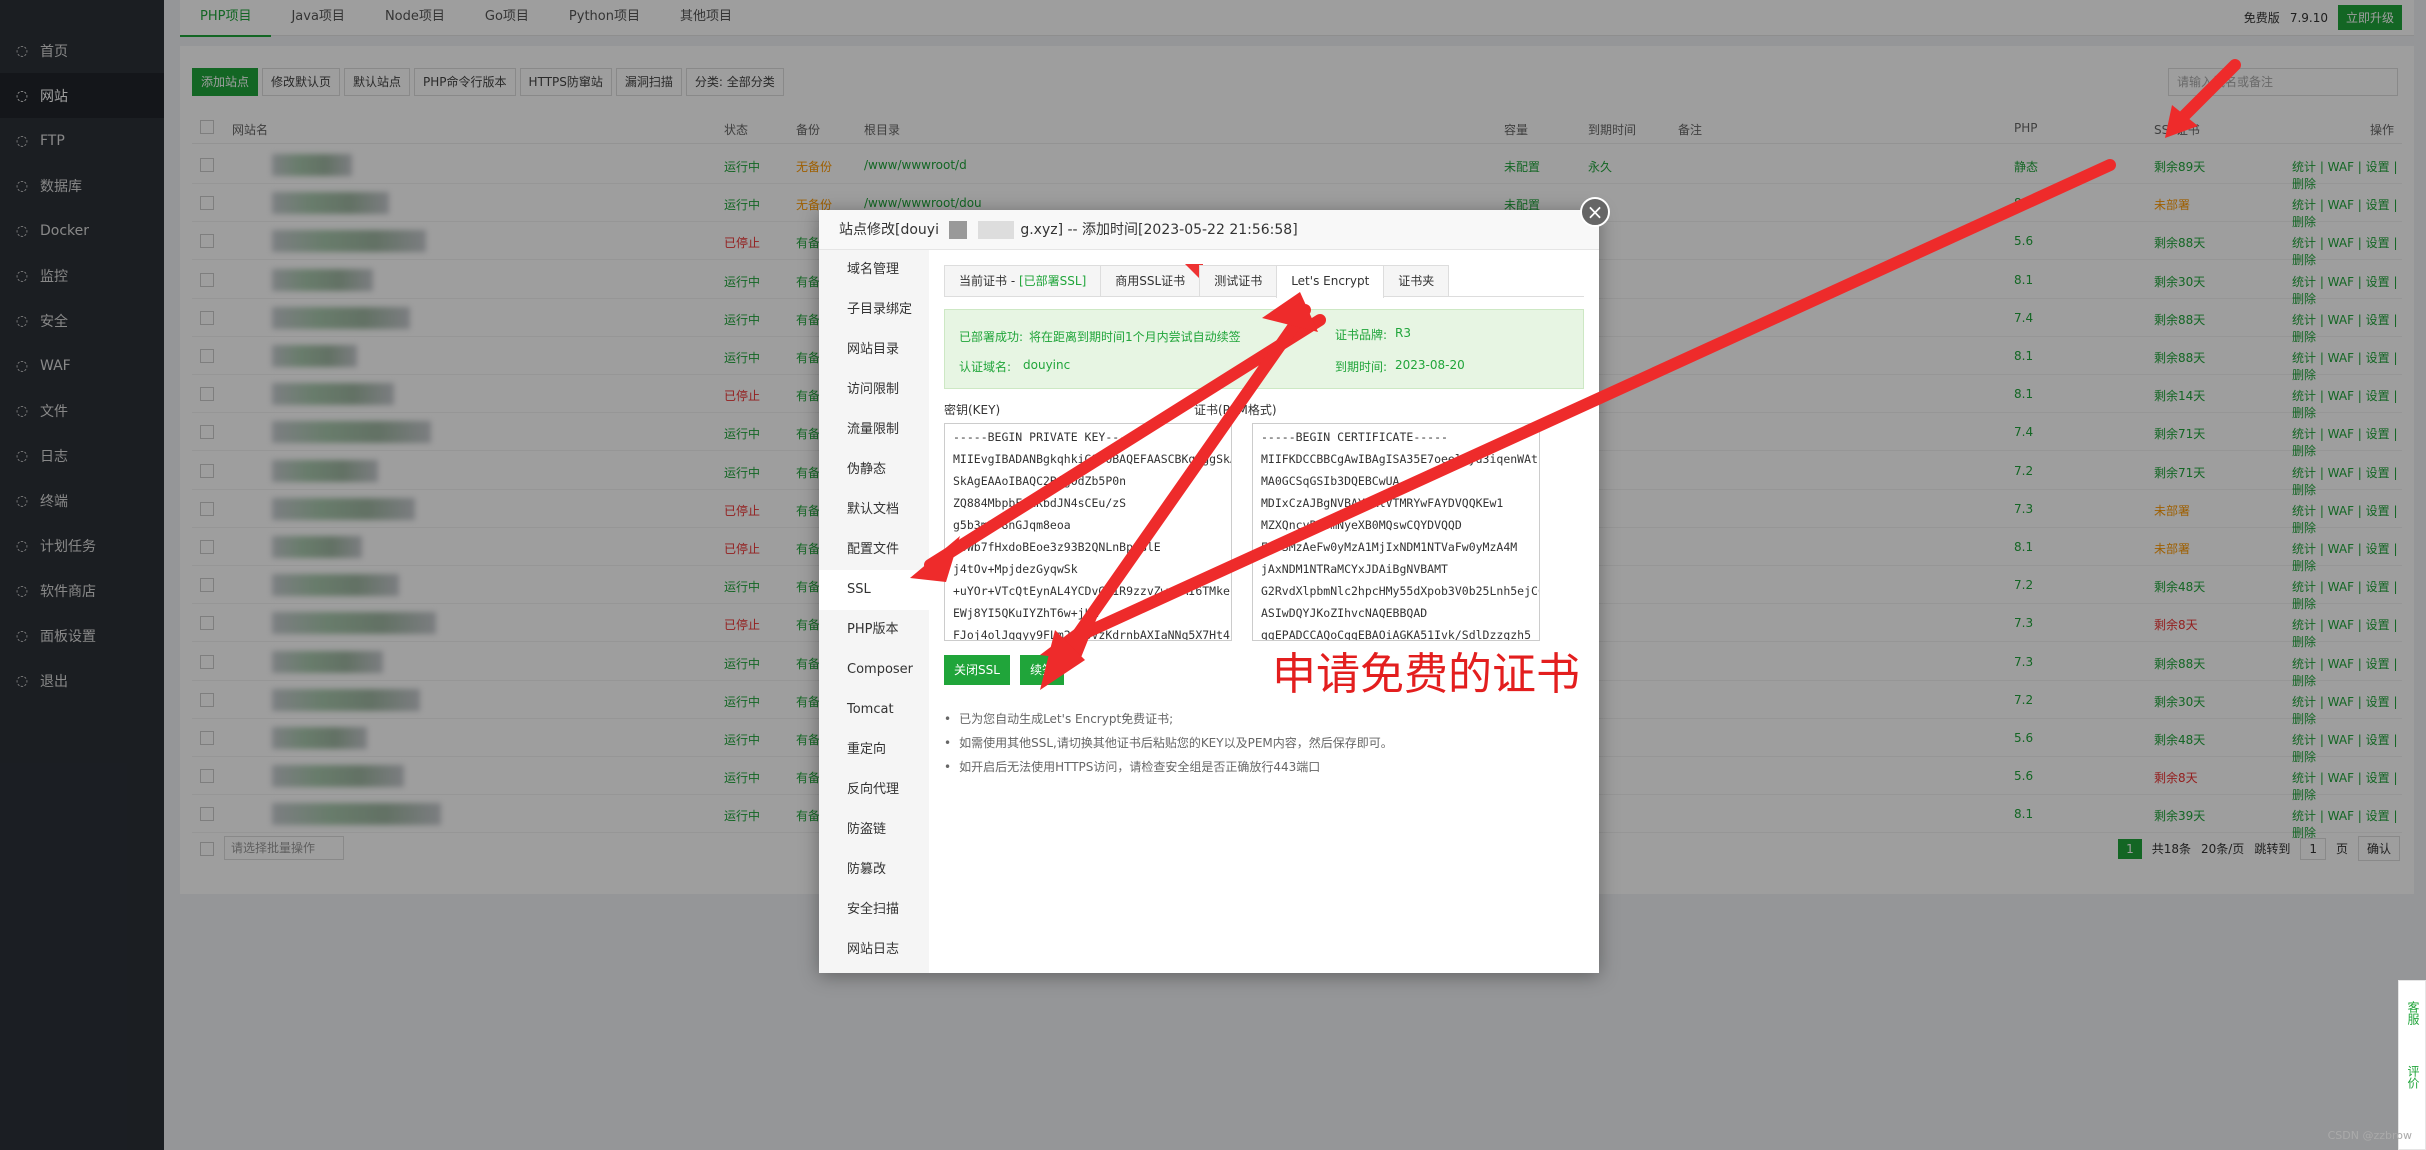 This screenshot has height=1150, width=2426. What do you see at coordinates (935, 559) in the screenshot?
I see `arrow-head` at bounding box center [935, 559].